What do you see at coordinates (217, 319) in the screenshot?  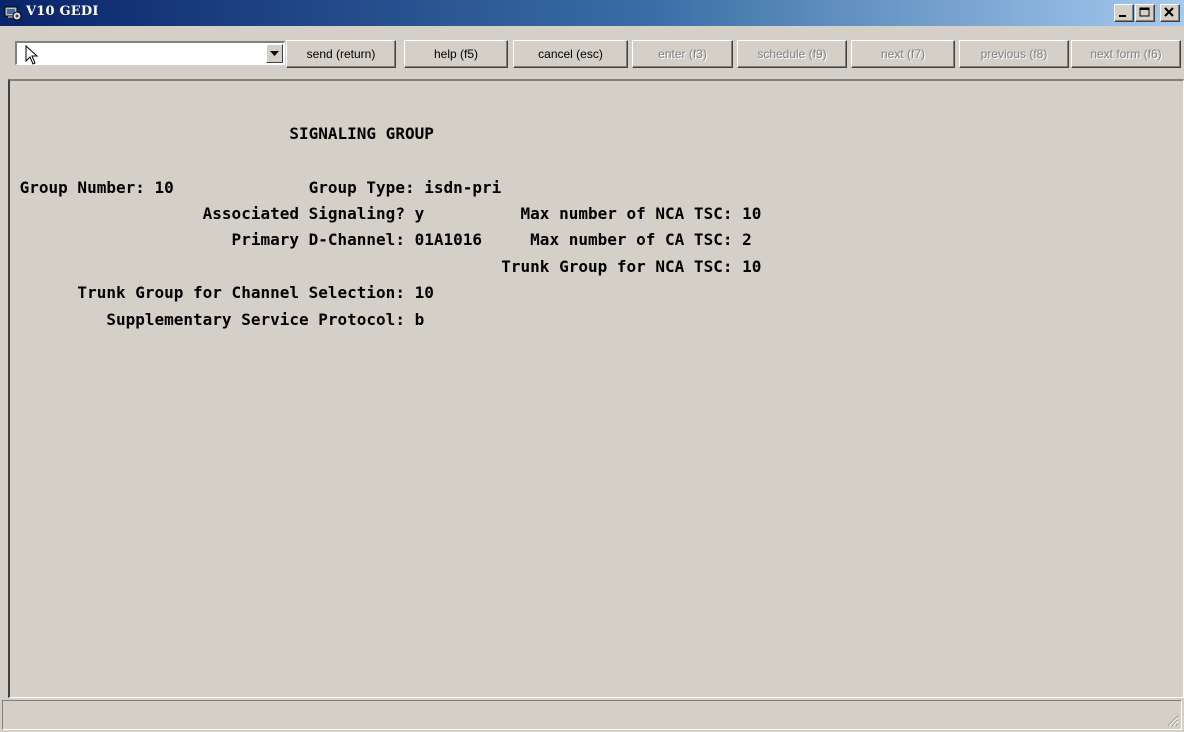 I see `form-line-supplementary-service: Supplementary Service Protocol: b` at bounding box center [217, 319].